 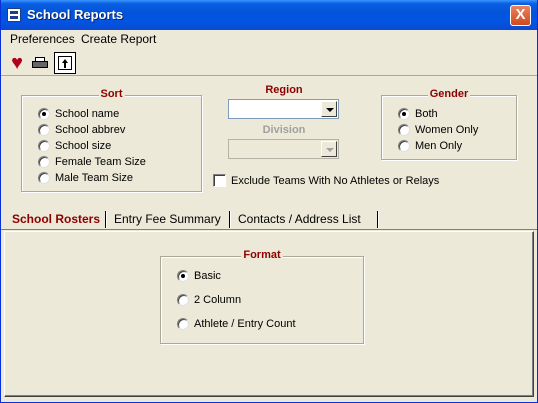 I want to click on sort-option-male-team-size: Male Team Size, so click(x=85, y=178).